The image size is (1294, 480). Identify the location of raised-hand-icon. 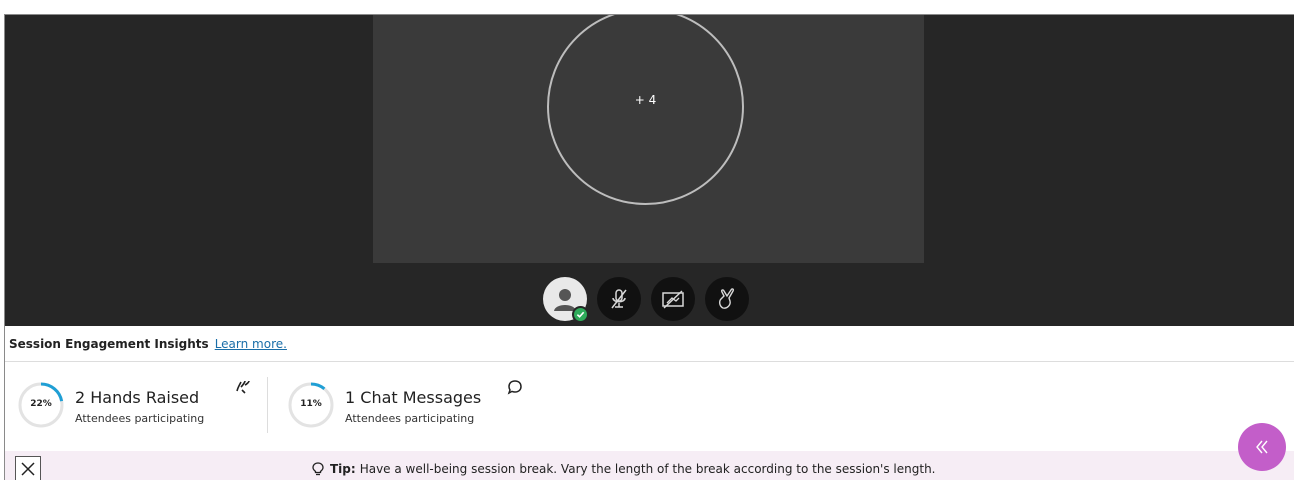
(243, 387).